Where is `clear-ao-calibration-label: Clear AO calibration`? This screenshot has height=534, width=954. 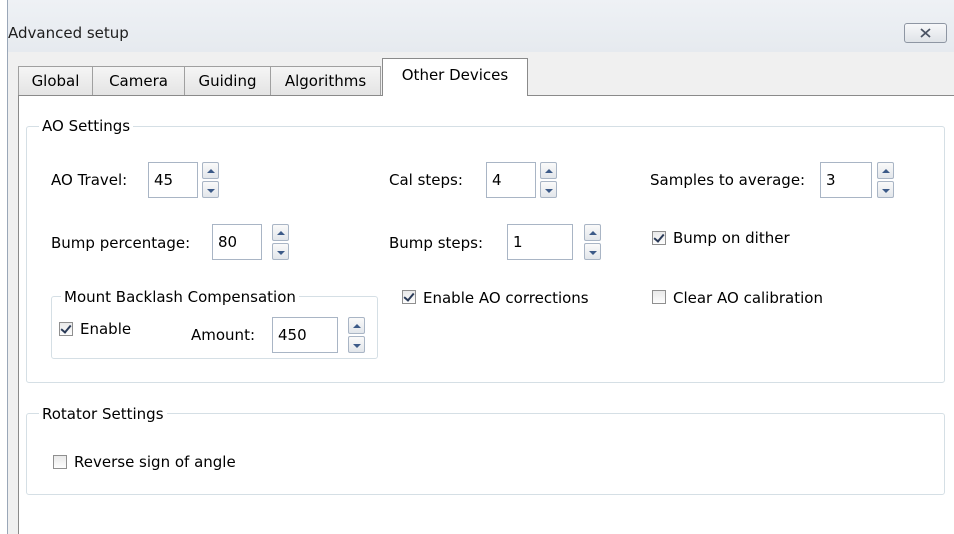 clear-ao-calibration-label: Clear AO calibration is located at coordinates (748, 298).